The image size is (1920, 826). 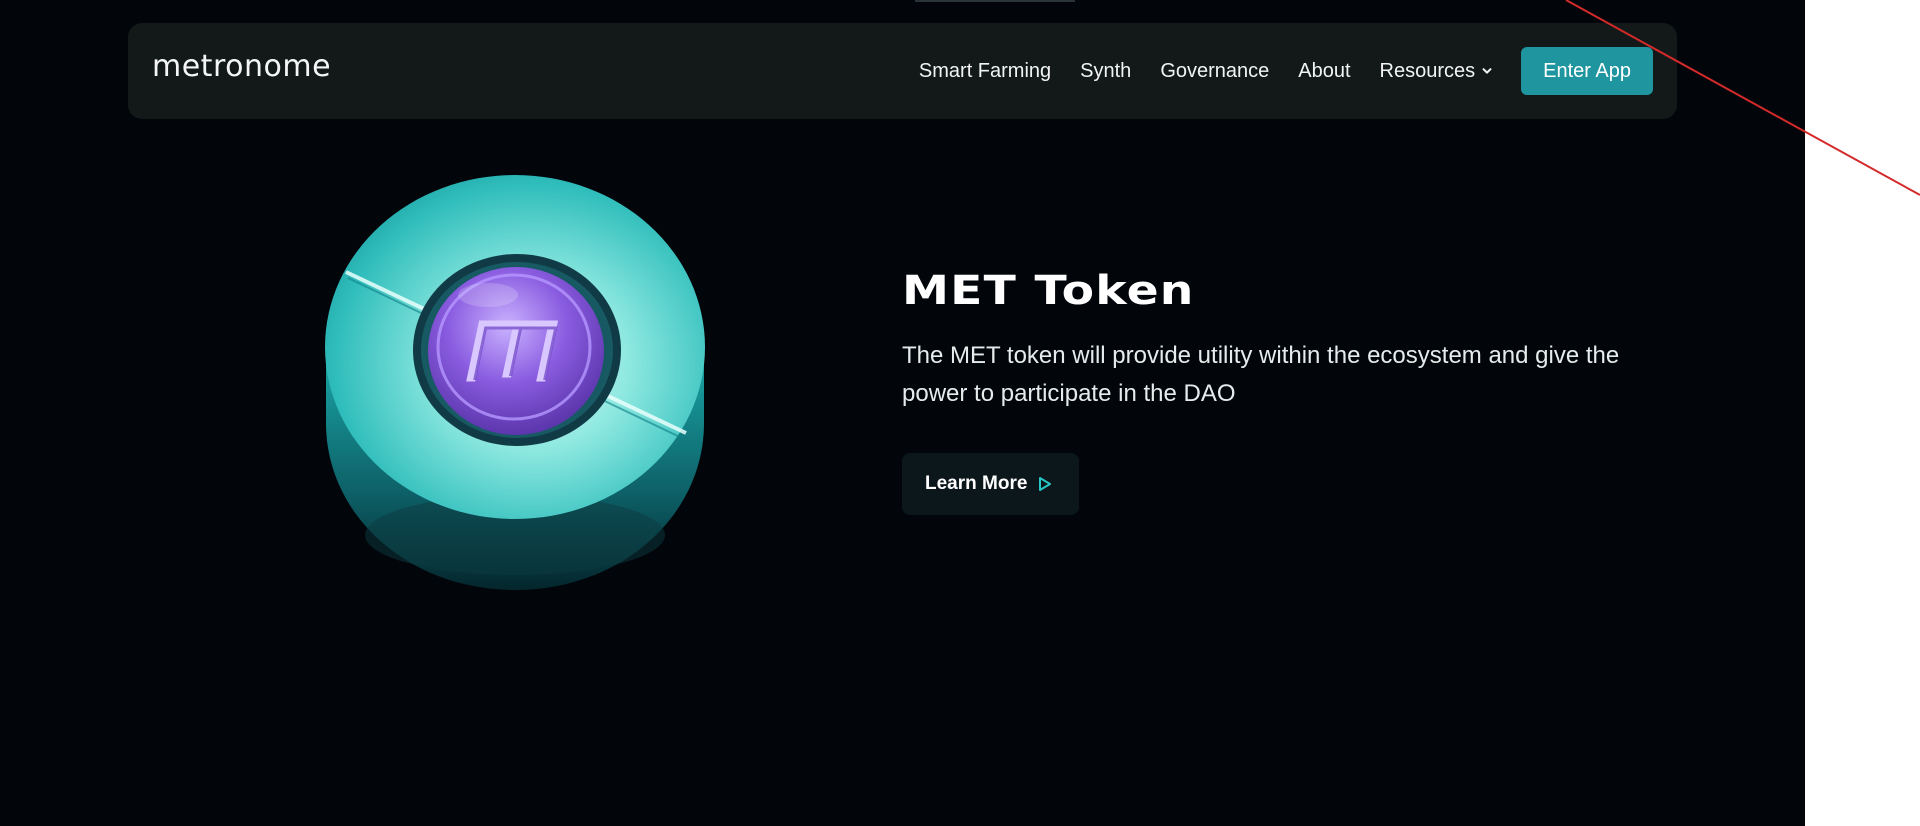 I want to click on learn-more-button: Learn More, so click(x=990, y=484).